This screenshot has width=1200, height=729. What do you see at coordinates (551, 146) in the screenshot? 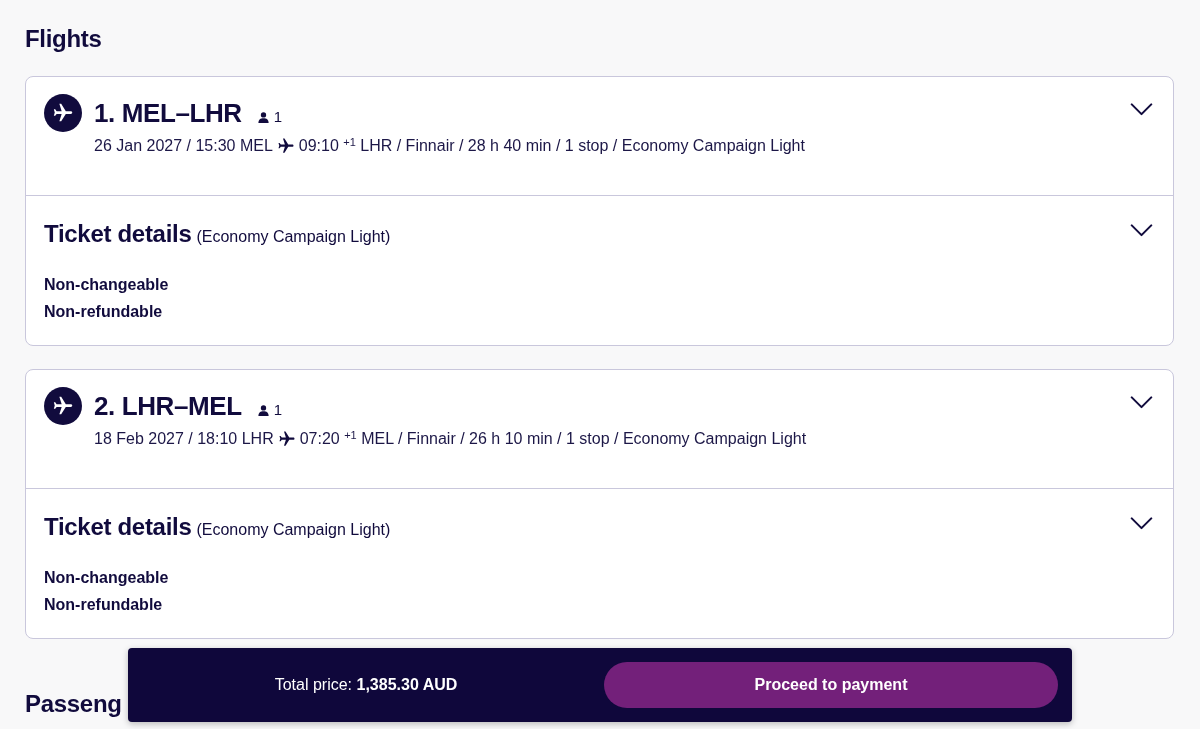
I see `arrival-details-text: 09:10 $^{+1}$ LHR / Finnair / 28 h 40 min / 1 stop / Economy Campaign Light` at bounding box center [551, 146].